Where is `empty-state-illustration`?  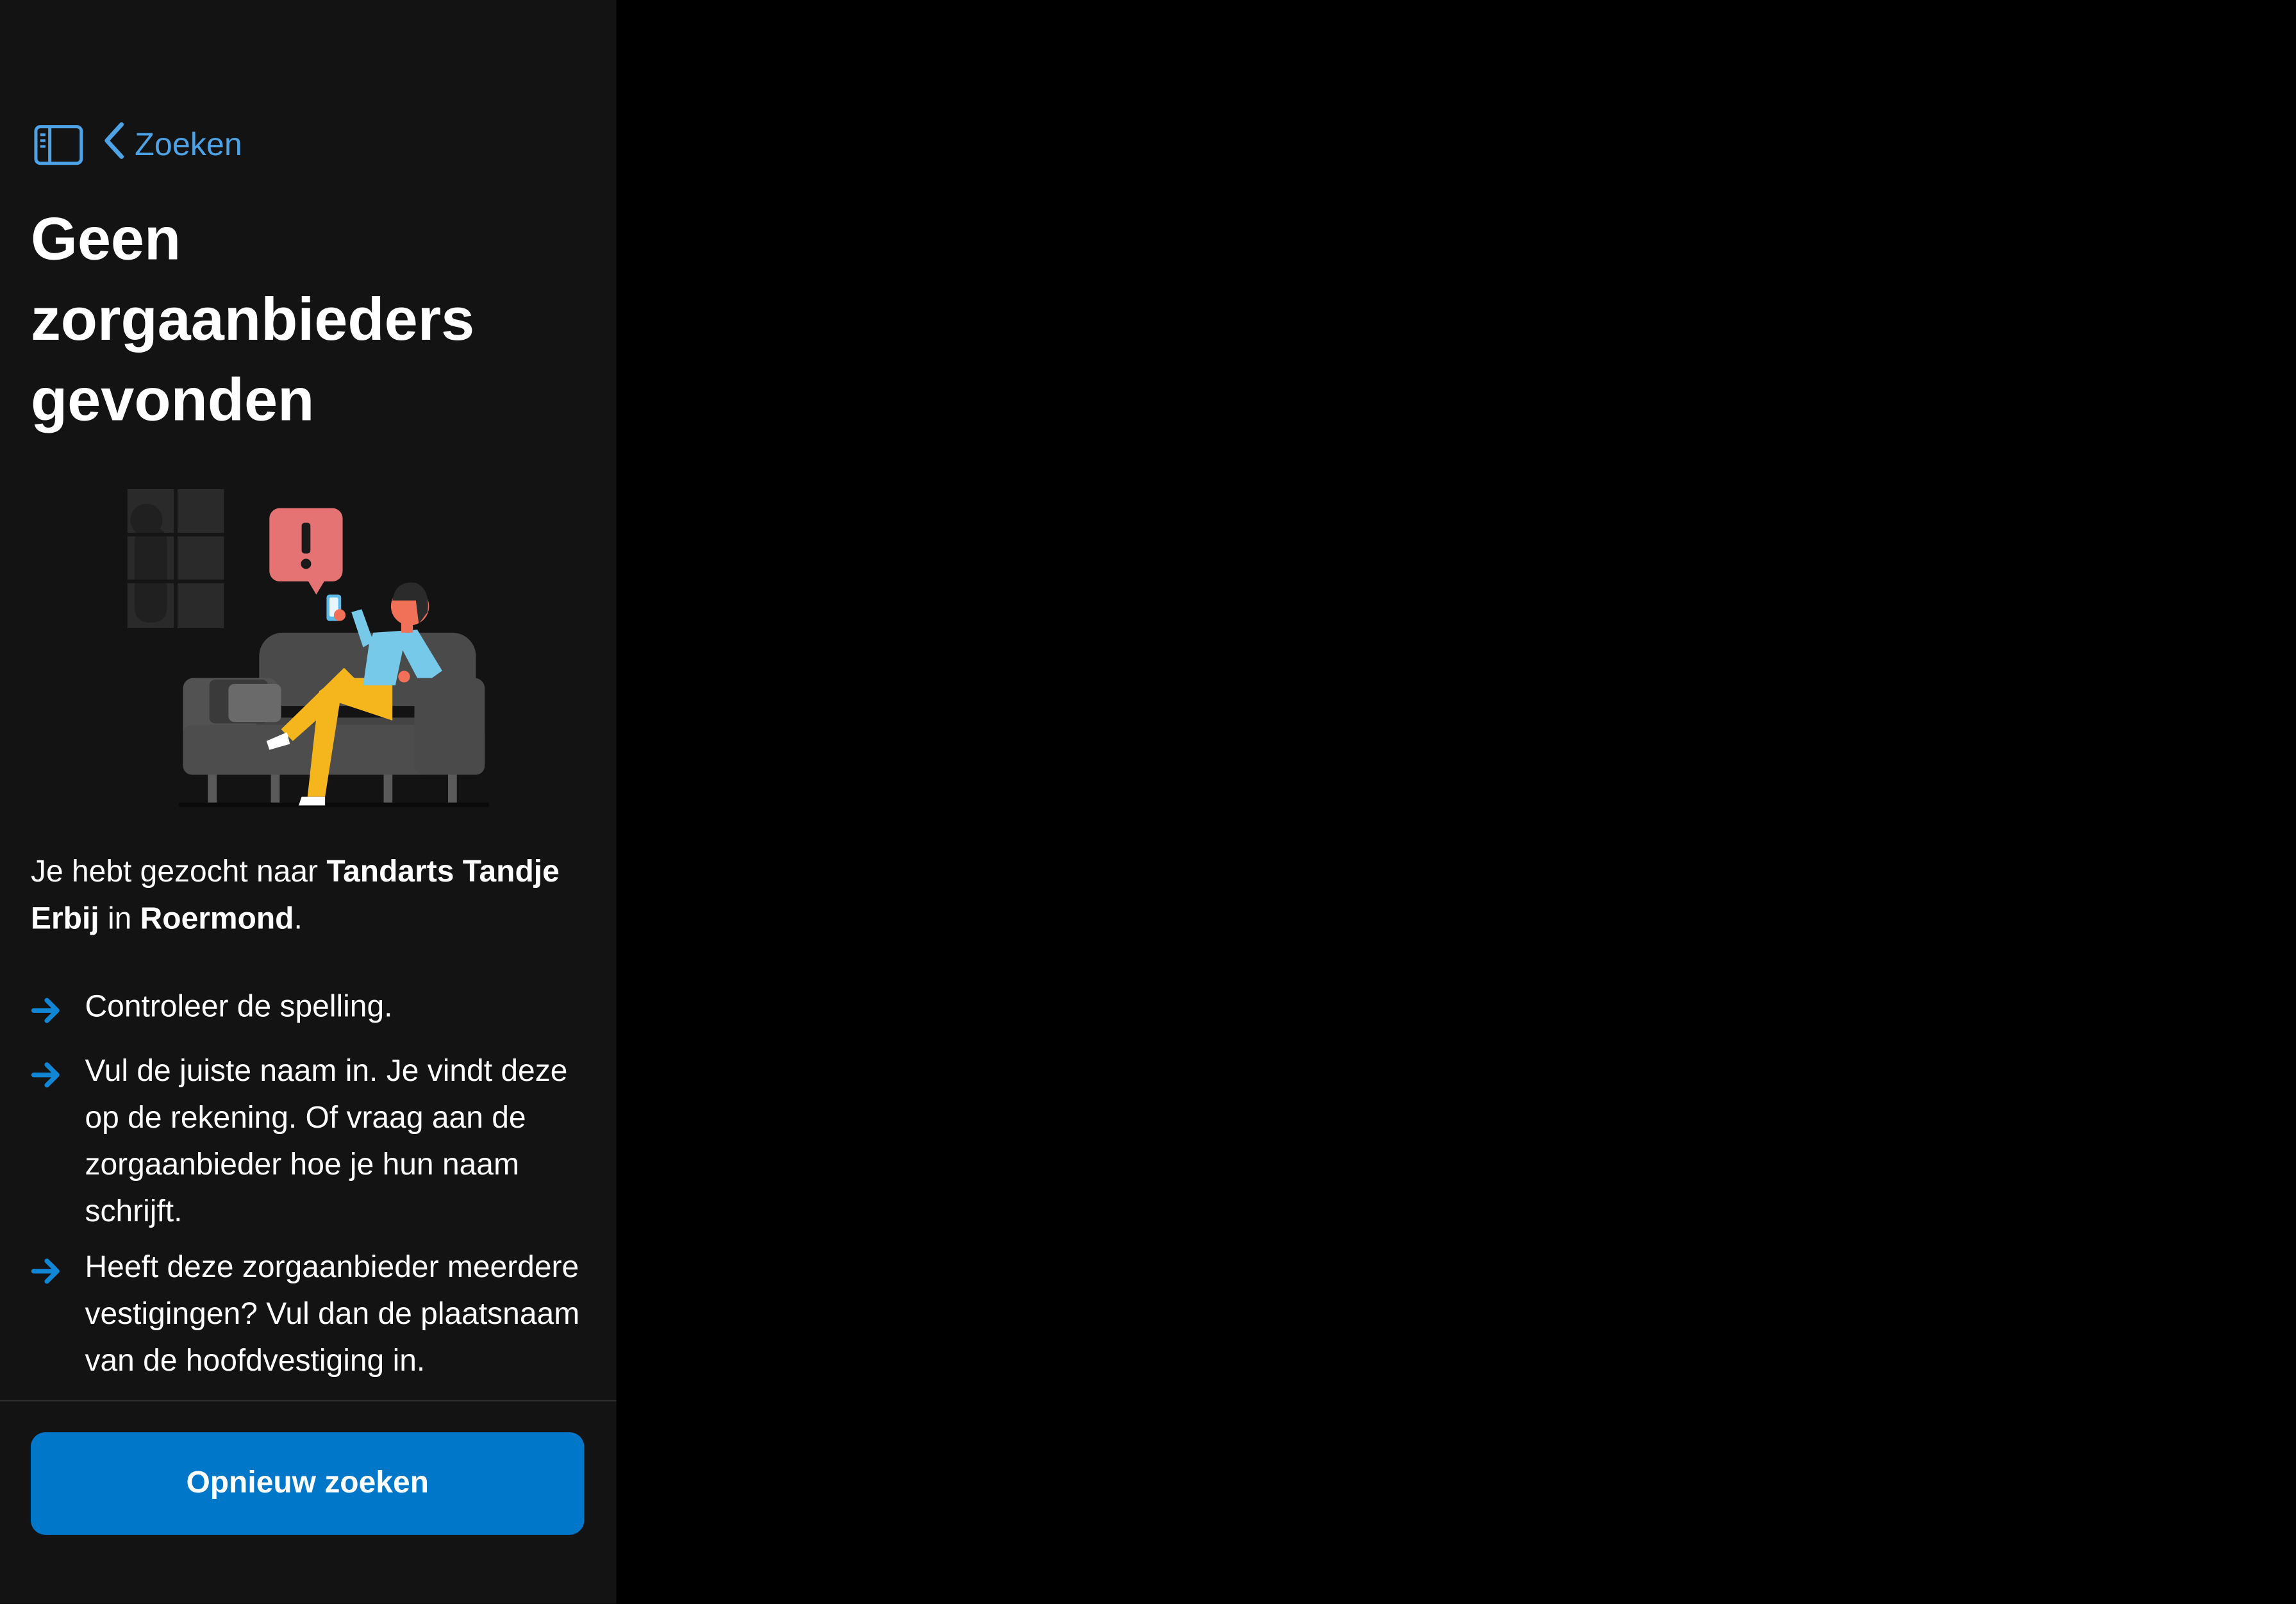
empty-state-illustration is located at coordinates (307, 651).